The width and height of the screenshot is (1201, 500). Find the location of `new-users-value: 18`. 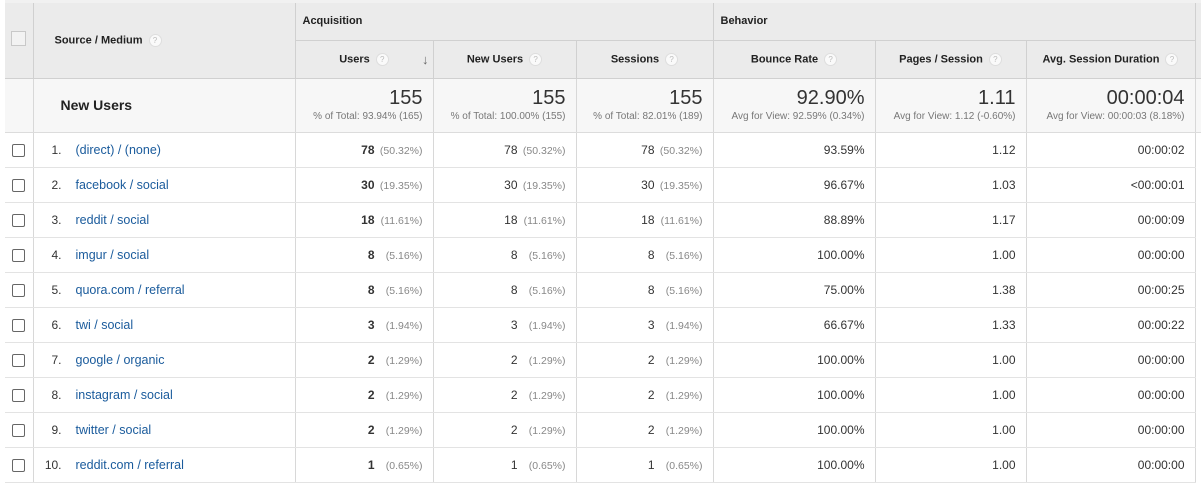

new-users-value: 18 is located at coordinates (511, 219).